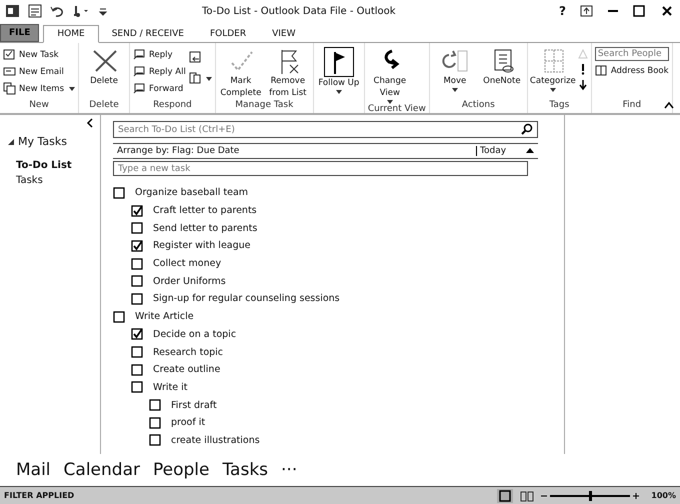 The width and height of the screenshot is (680, 504). What do you see at coordinates (205, 228) in the screenshot?
I see `task-title: Send letter to parents` at bounding box center [205, 228].